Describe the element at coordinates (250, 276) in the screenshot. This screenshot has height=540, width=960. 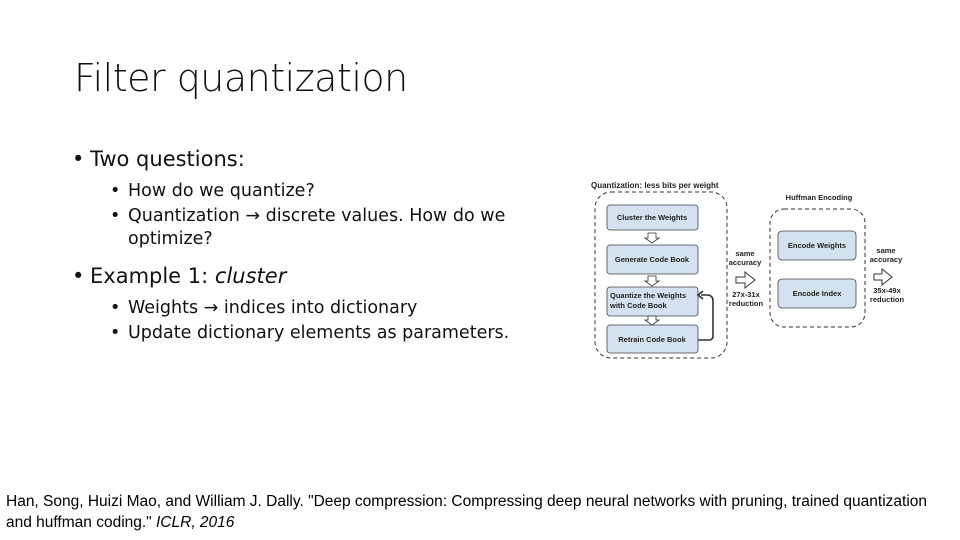
I see `bullet-italic-text: cluster` at that location.